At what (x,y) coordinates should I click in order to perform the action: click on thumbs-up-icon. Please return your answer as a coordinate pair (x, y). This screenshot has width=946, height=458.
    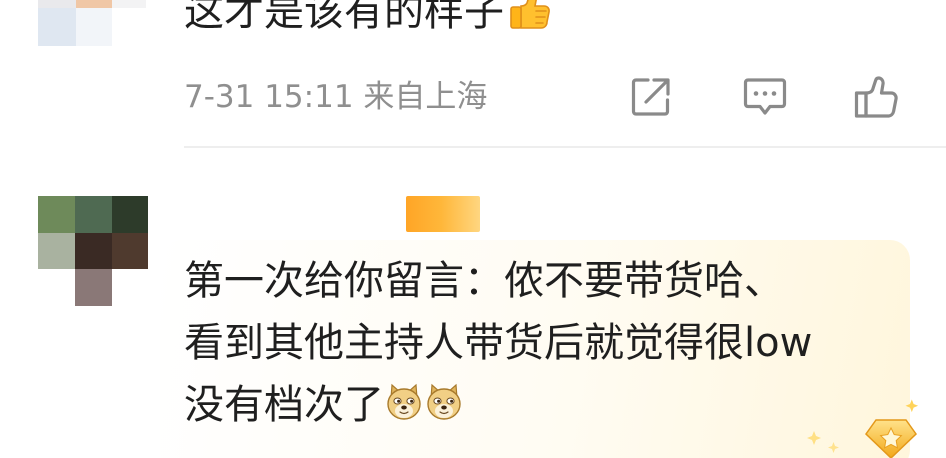
    Looking at the image, I should click on (530, 21).